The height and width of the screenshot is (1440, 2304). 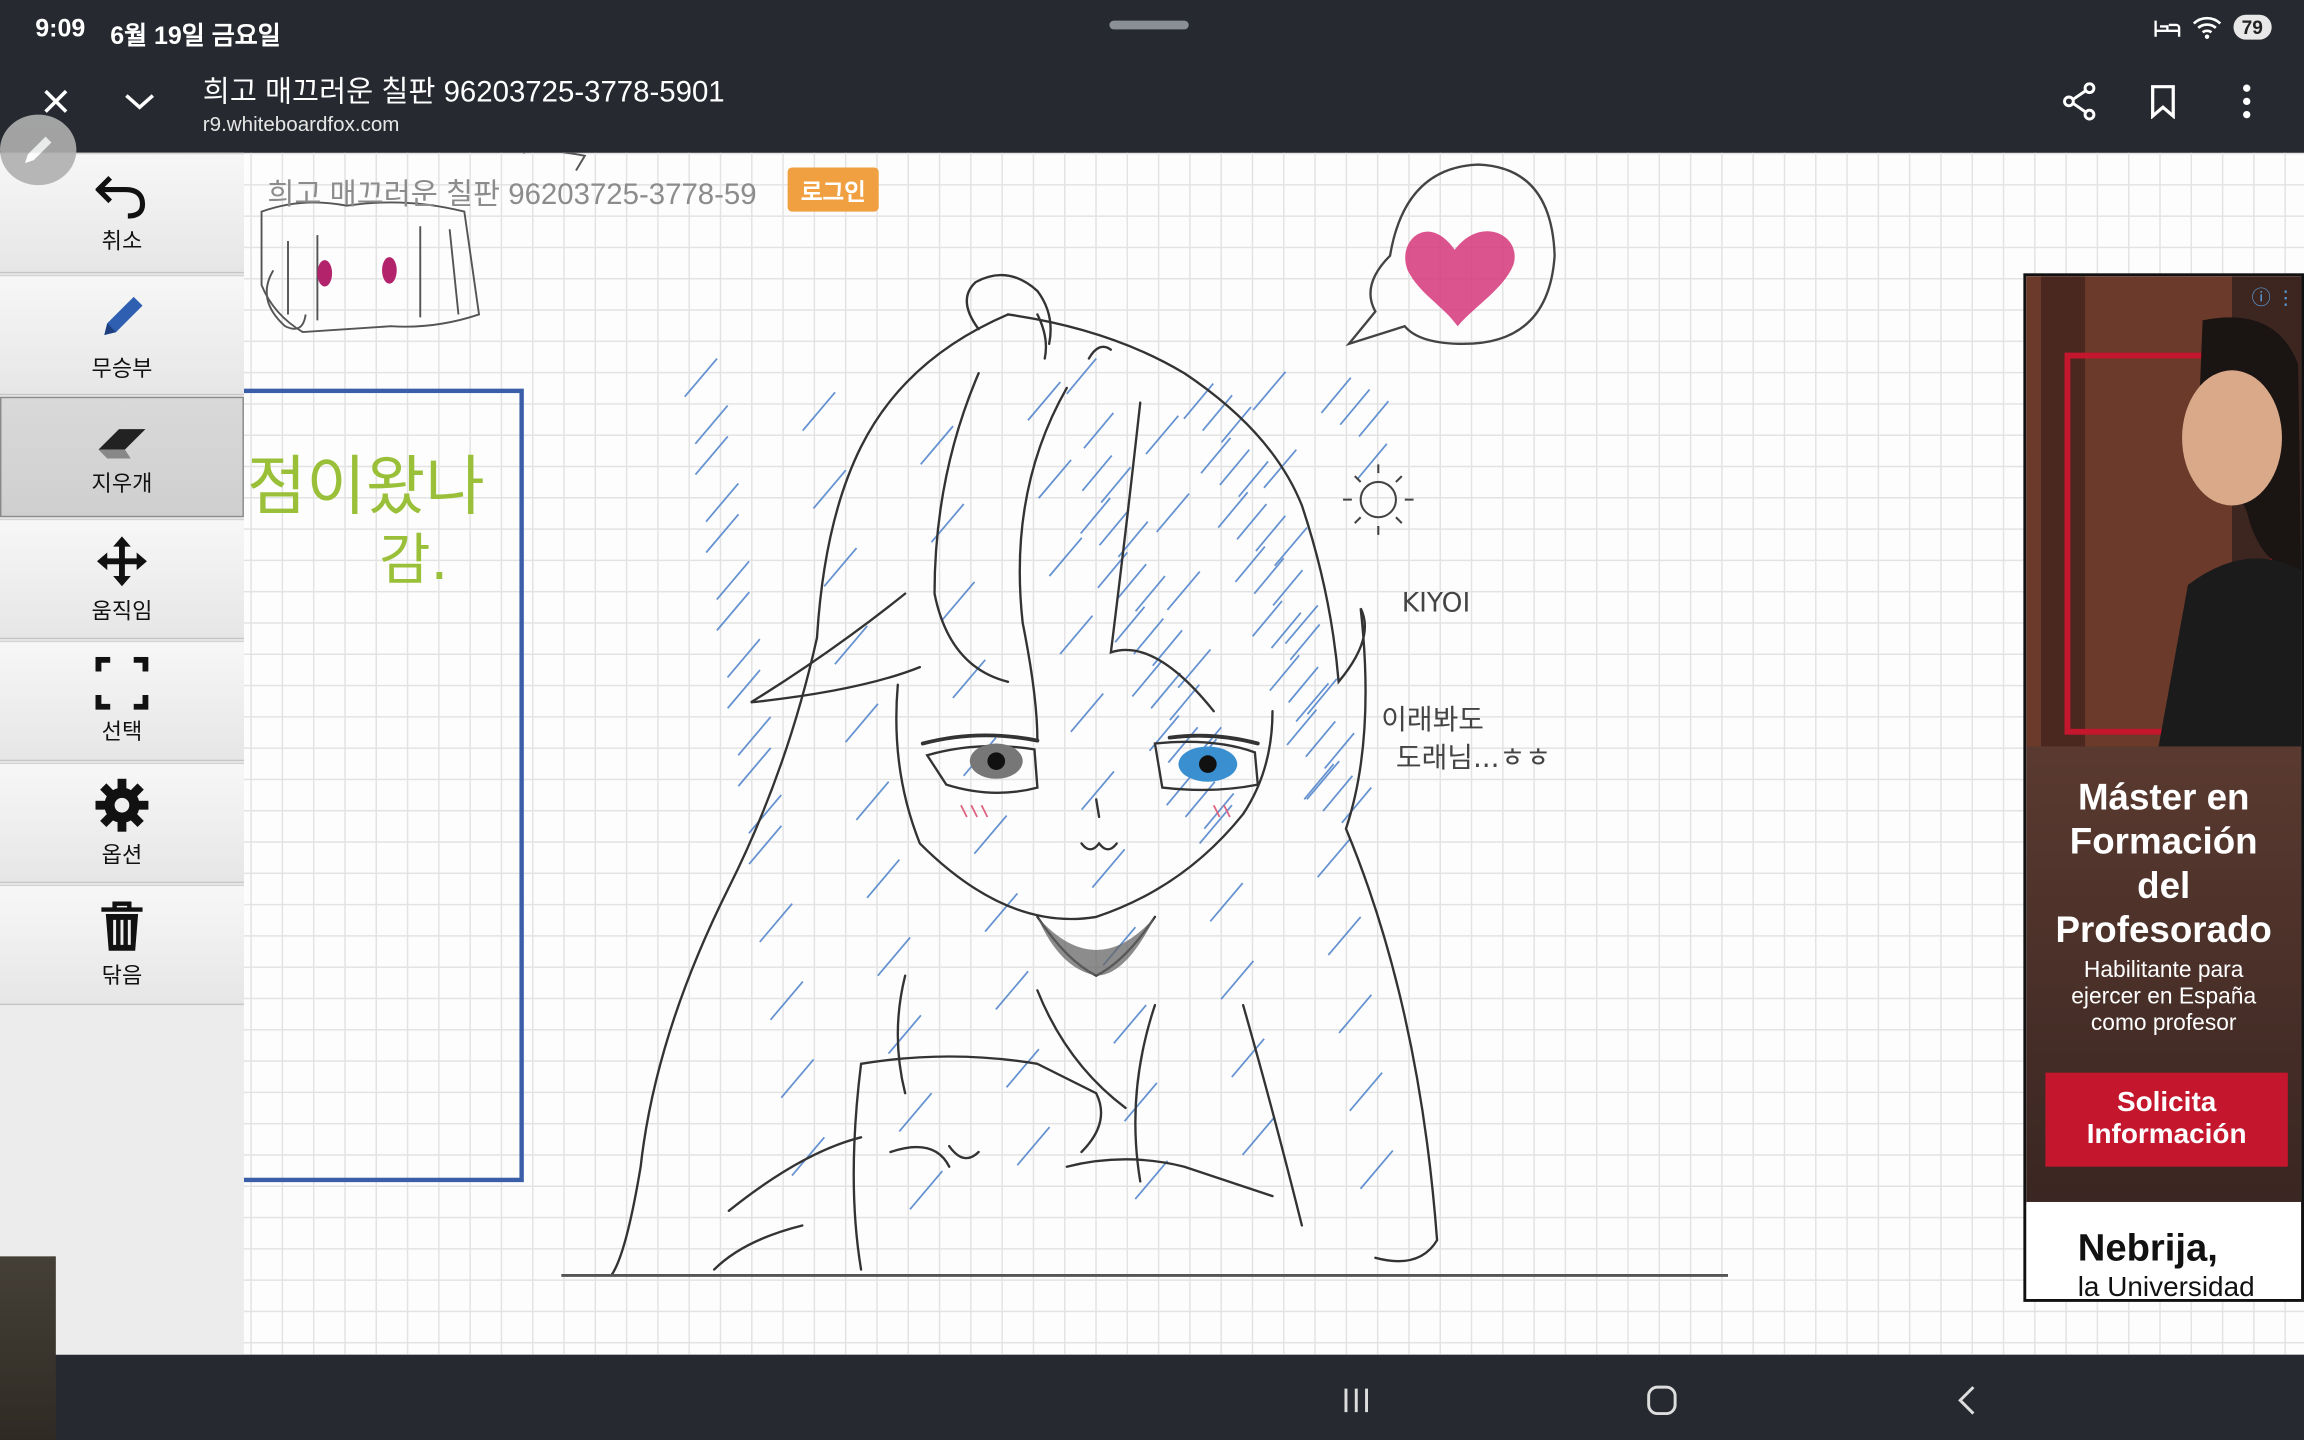 I want to click on status-time: 9:09, so click(x=60, y=28).